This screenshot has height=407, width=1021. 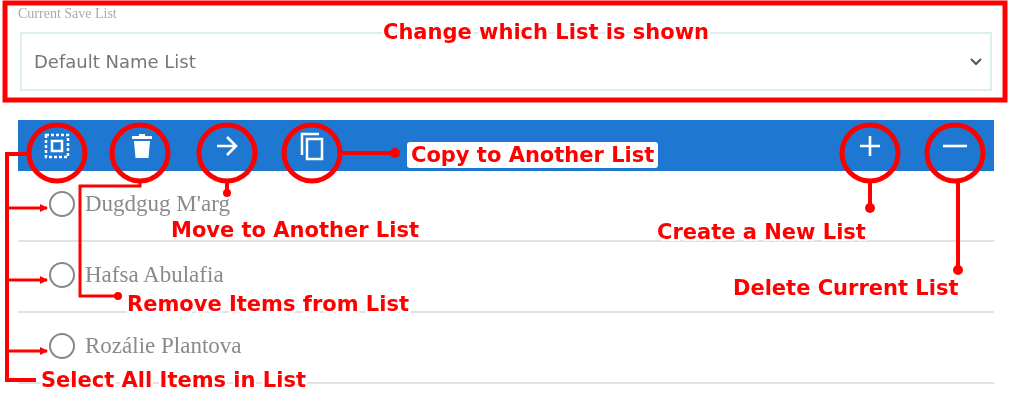 I want to click on annotation-text: Select All Items in List, so click(x=173, y=380).